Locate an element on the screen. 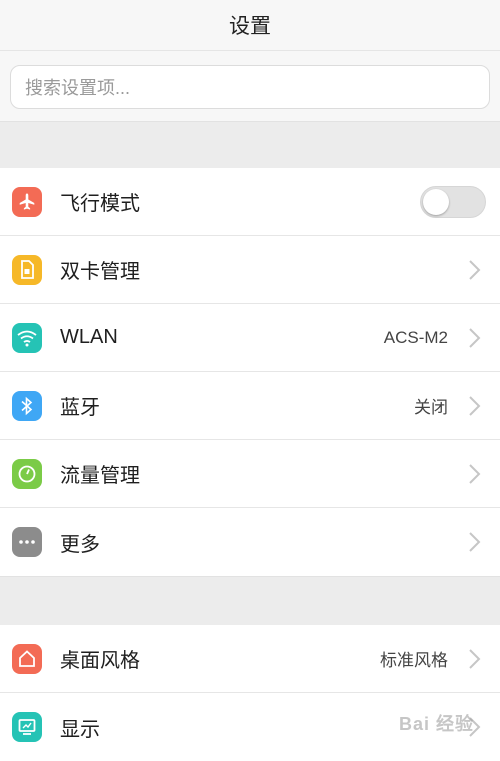 Image resolution: width=500 pixels, height=761 pixels. sim-card-icon is located at coordinates (27, 269).